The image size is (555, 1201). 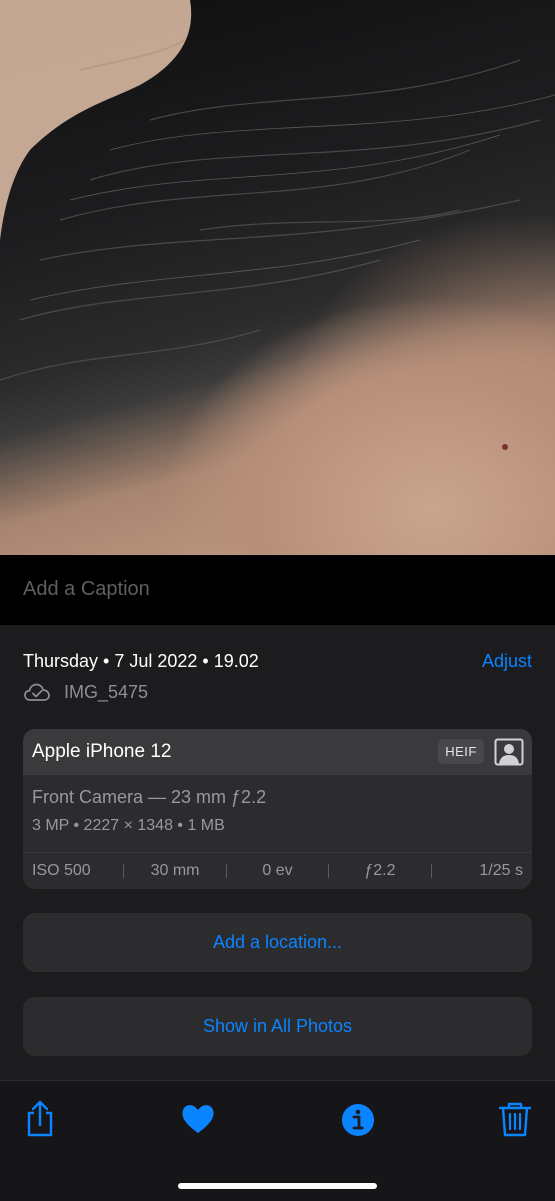 What do you see at coordinates (40, 1119) in the screenshot?
I see `share-icon` at bounding box center [40, 1119].